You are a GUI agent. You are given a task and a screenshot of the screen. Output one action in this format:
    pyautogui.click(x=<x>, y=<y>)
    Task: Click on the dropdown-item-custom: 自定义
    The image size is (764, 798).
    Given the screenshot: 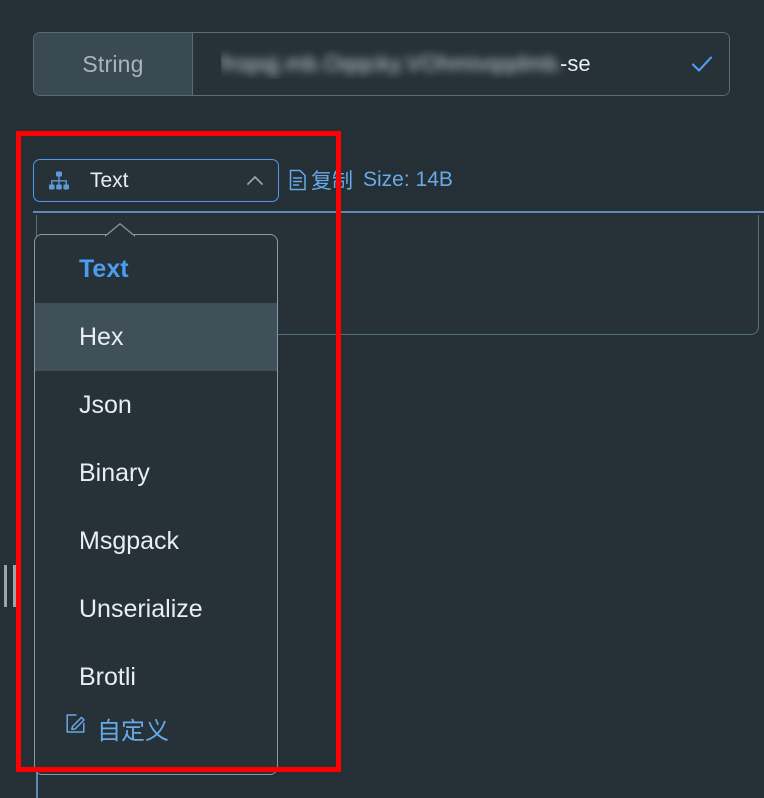 What is the action you would take?
    pyautogui.click(x=156, y=739)
    